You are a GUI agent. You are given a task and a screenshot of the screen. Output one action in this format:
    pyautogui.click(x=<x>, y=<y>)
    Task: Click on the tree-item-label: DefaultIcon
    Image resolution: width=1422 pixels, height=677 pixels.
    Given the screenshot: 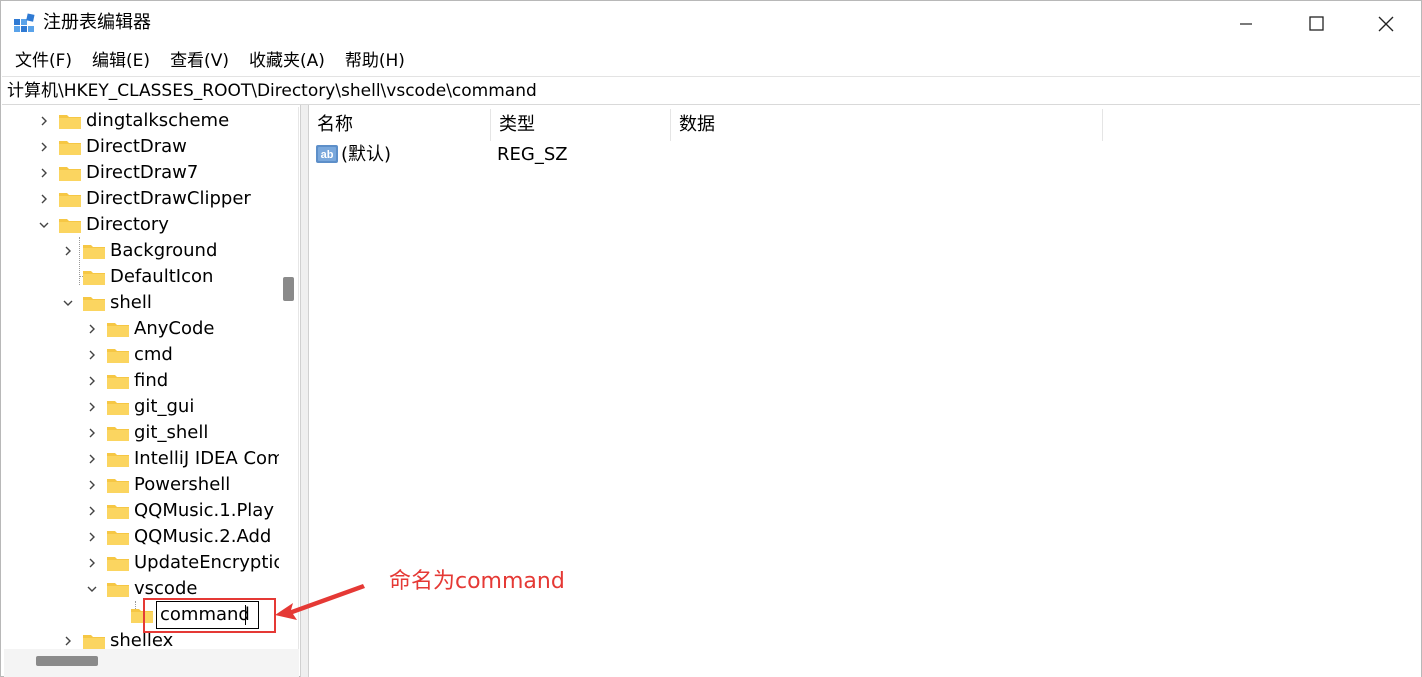 What is the action you would take?
    pyautogui.click(x=162, y=276)
    